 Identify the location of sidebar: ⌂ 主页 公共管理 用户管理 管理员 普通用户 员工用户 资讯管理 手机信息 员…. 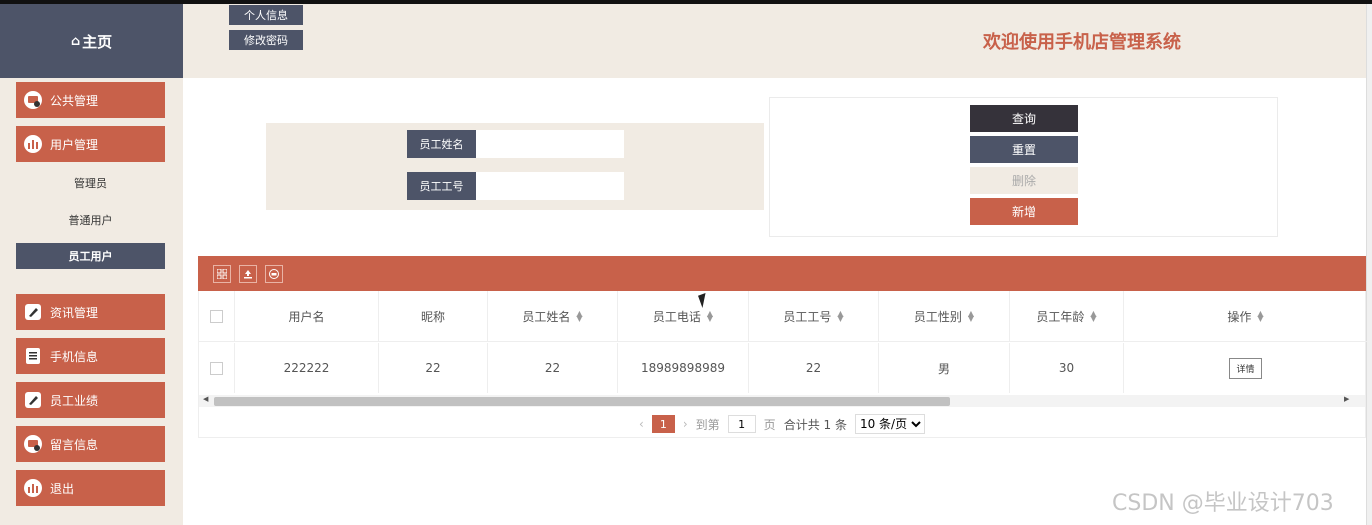
(91, 264).